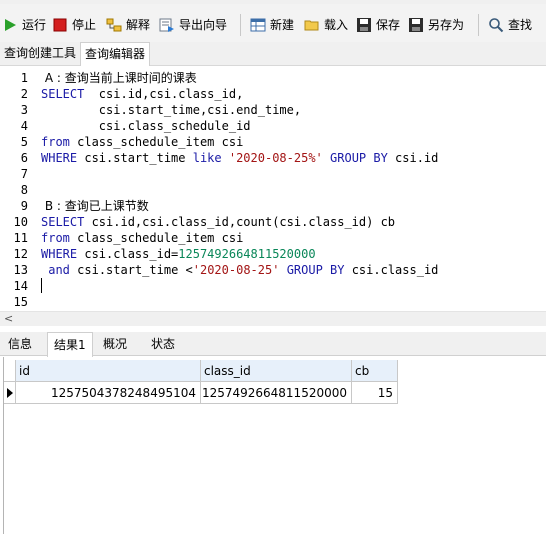 This screenshot has width=546, height=534. What do you see at coordinates (326, 25) in the screenshot?
I see `load-button: 载入` at bounding box center [326, 25].